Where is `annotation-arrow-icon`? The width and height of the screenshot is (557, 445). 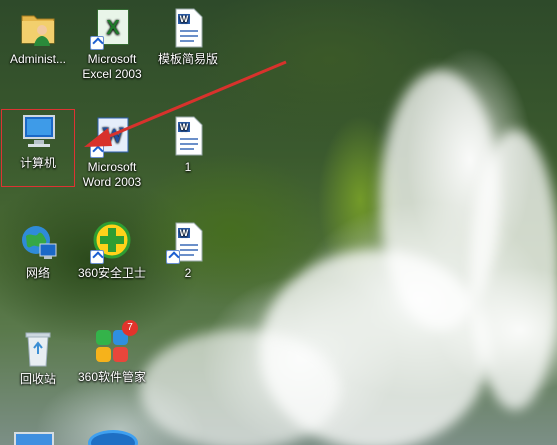
annotation-arrow-icon is located at coordinates (185, 103).